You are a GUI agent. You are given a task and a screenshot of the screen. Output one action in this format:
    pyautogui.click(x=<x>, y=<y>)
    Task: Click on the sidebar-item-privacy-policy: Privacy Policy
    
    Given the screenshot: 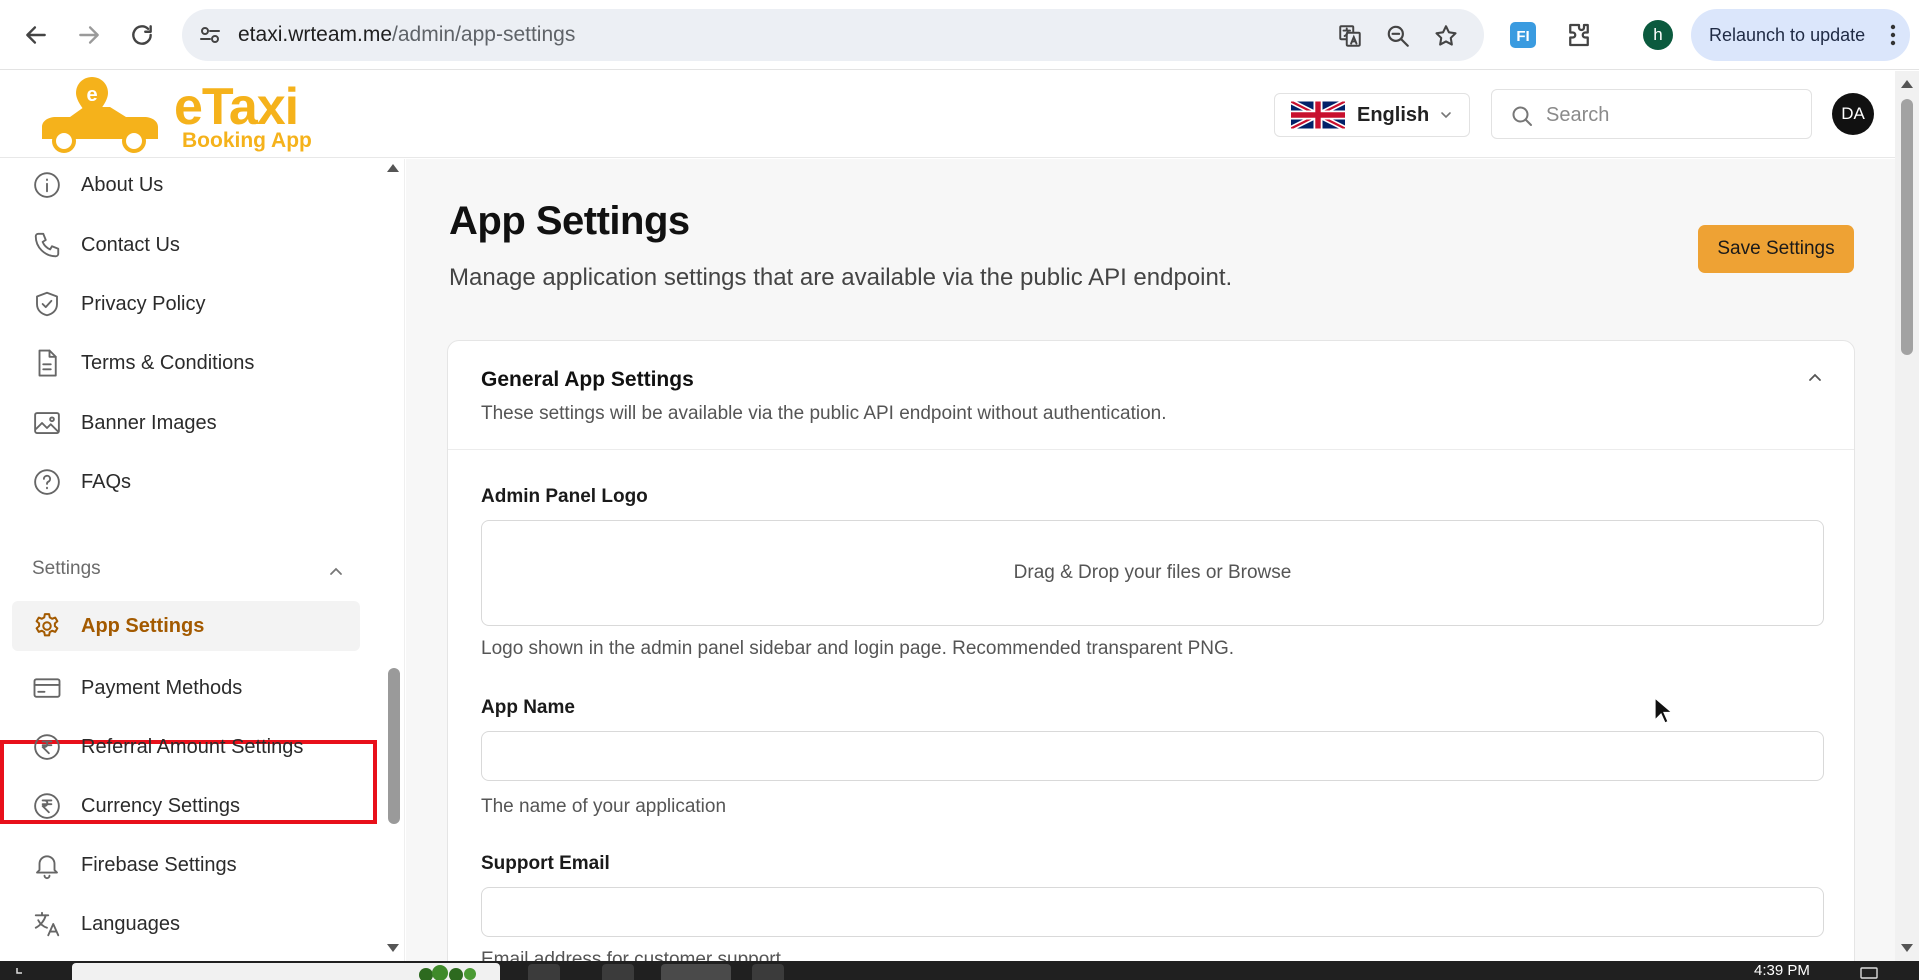 What is the action you would take?
    pyautogui.click(x=185, y=304)
    